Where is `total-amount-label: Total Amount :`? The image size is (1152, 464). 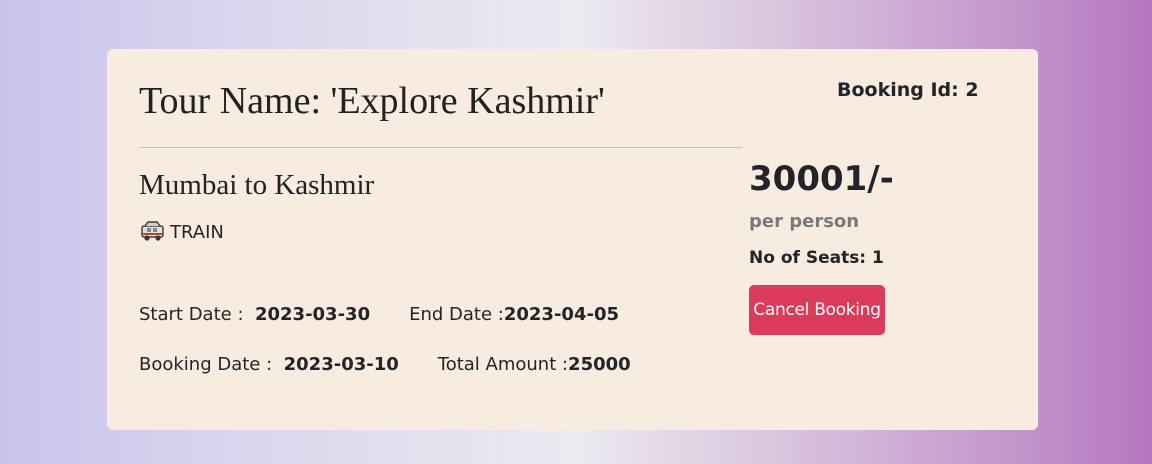 total-amount-label: Total Amount : is located at coordinates (503, 364).